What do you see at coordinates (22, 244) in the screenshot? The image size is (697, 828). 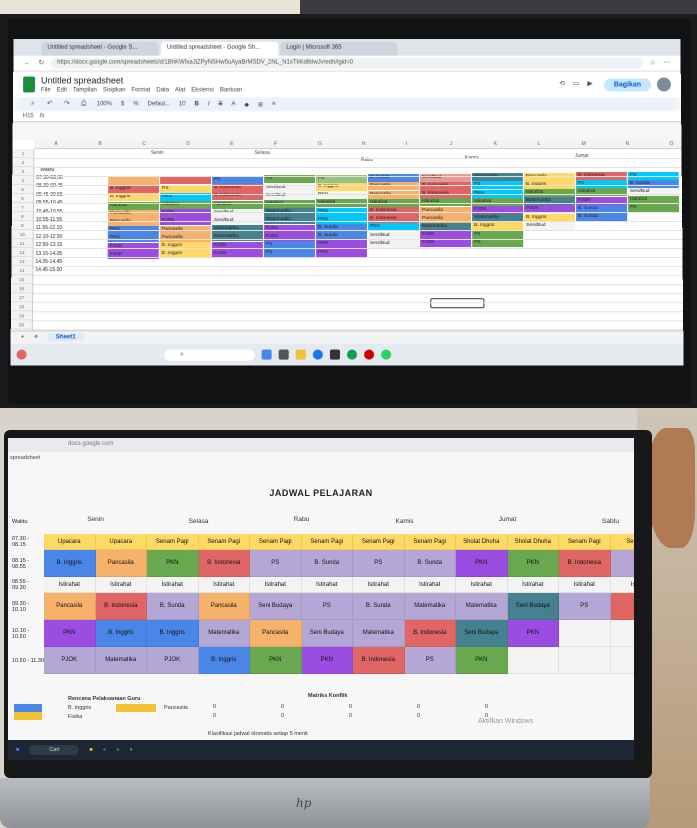 I see `row-number: 11` at bounding box center [22, 244].